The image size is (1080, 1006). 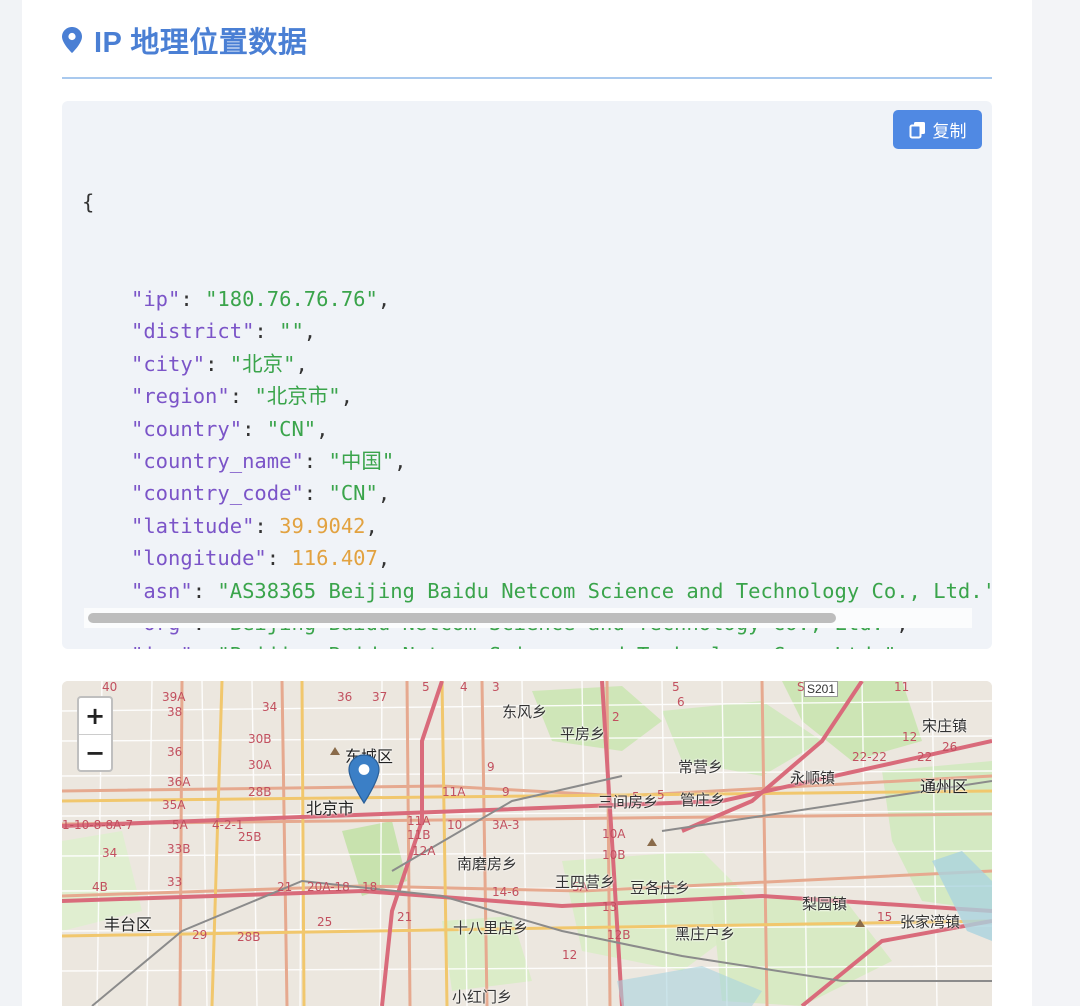 What do you see at coordinates (701, 767) in the screenshot?
I see `map-place-label: 常营乡` at bounding box center [701, 767].